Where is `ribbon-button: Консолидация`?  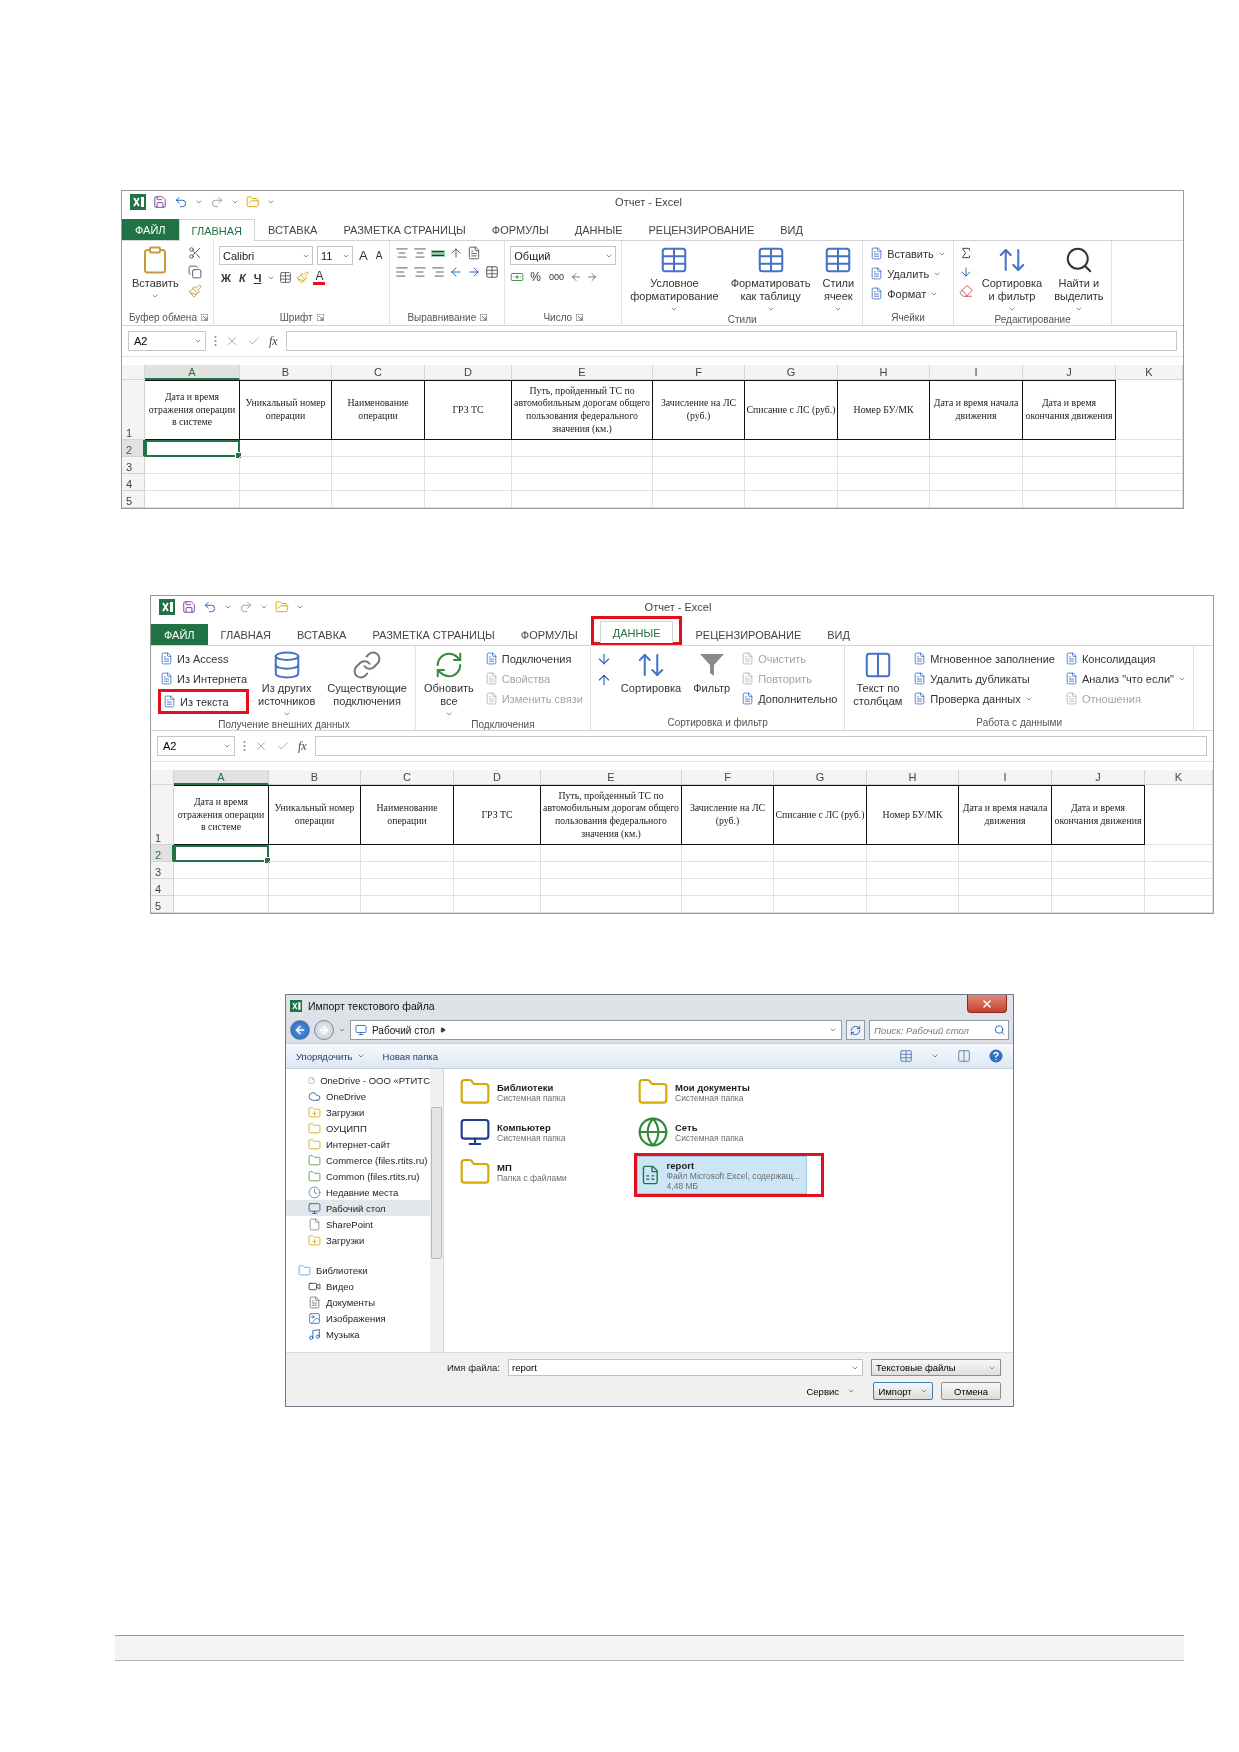
ribbon-button: Консолидация is located at coordinates (1125, 658).